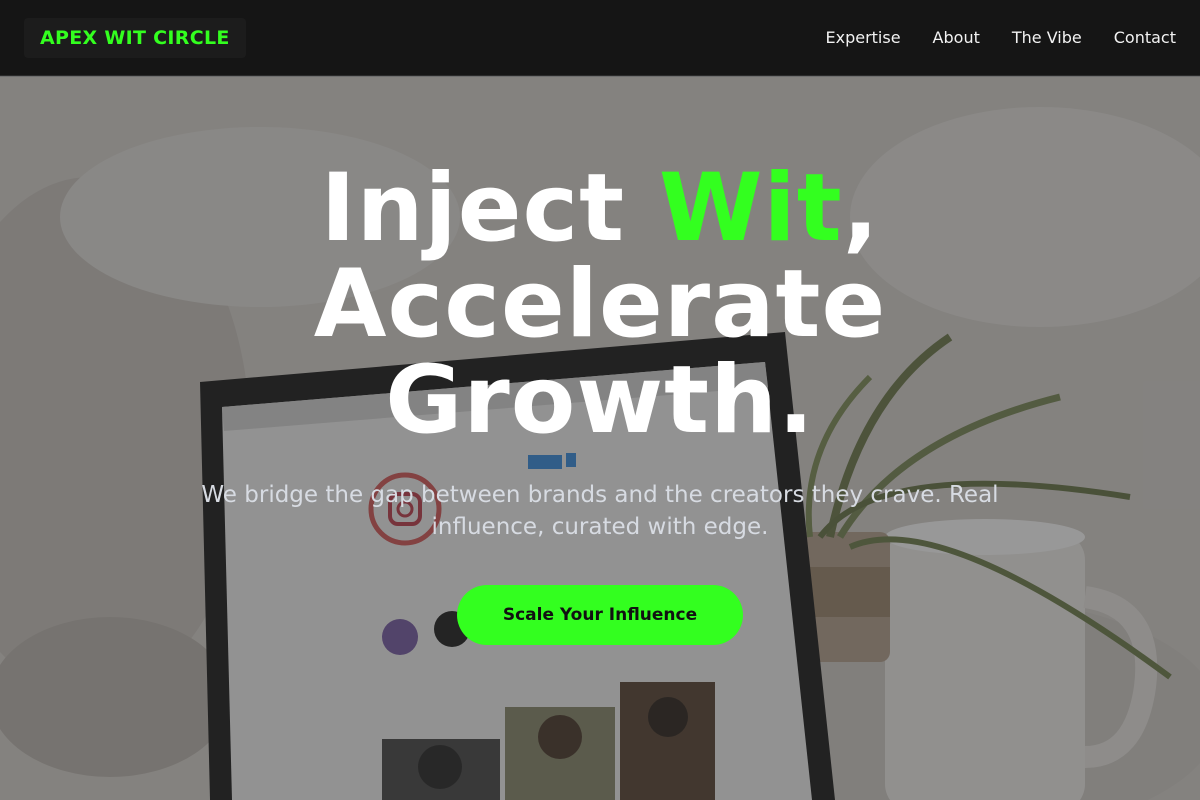 Image resolution: width=1200 pixels, height=800 pixels. Describe the element at coordinates (135, 37) in the screenshot. I see `brand-logo: APEX WIT CIRCLE` at that location.